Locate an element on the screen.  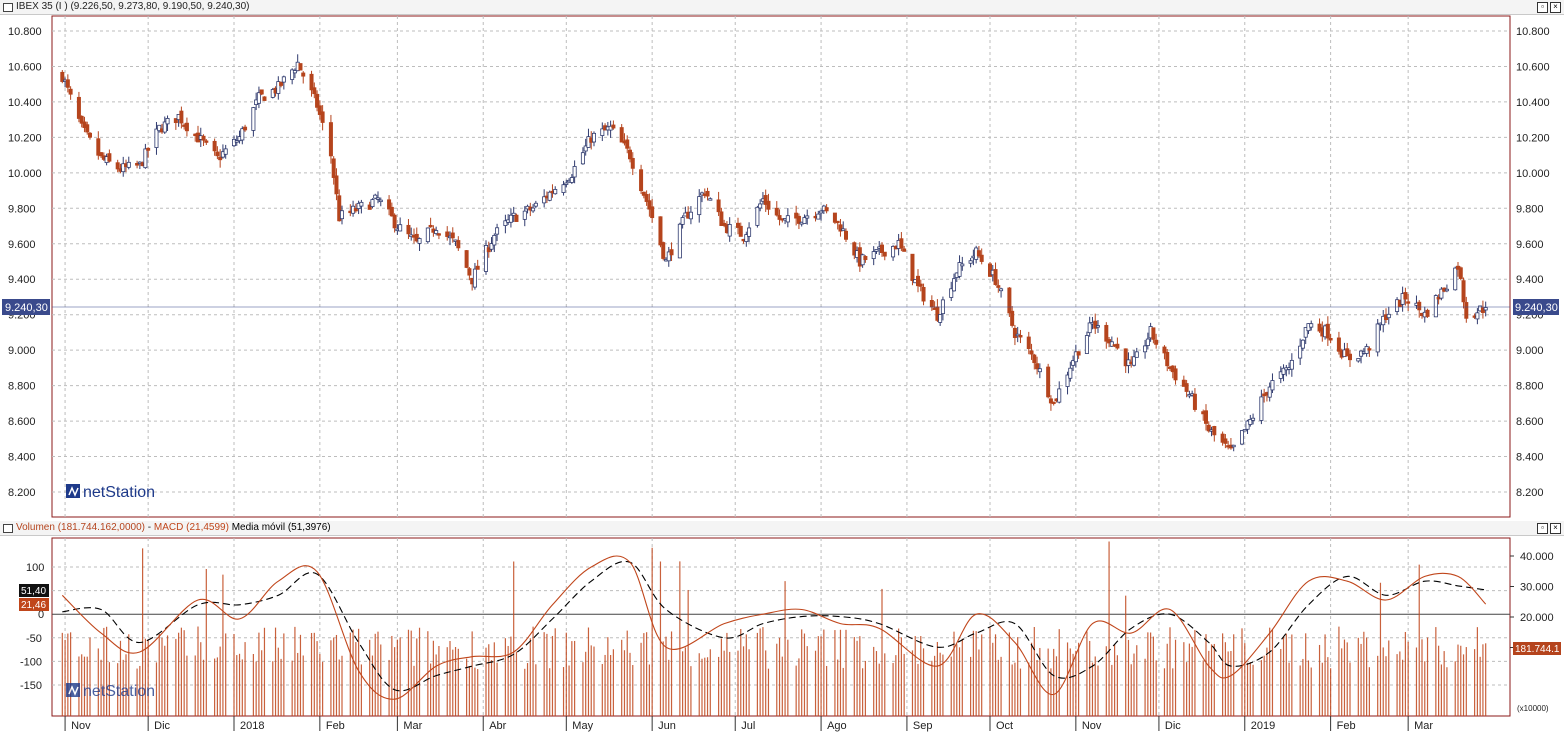
price-tick-label: 8.800 is located at coordinates (1530, 387).